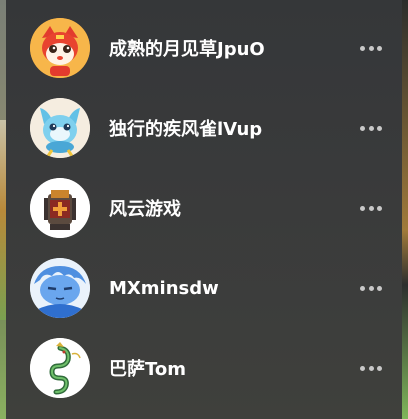 The image size is (408, 419). I want to click on green-dragon-avatar-icon, so click(60, 368).